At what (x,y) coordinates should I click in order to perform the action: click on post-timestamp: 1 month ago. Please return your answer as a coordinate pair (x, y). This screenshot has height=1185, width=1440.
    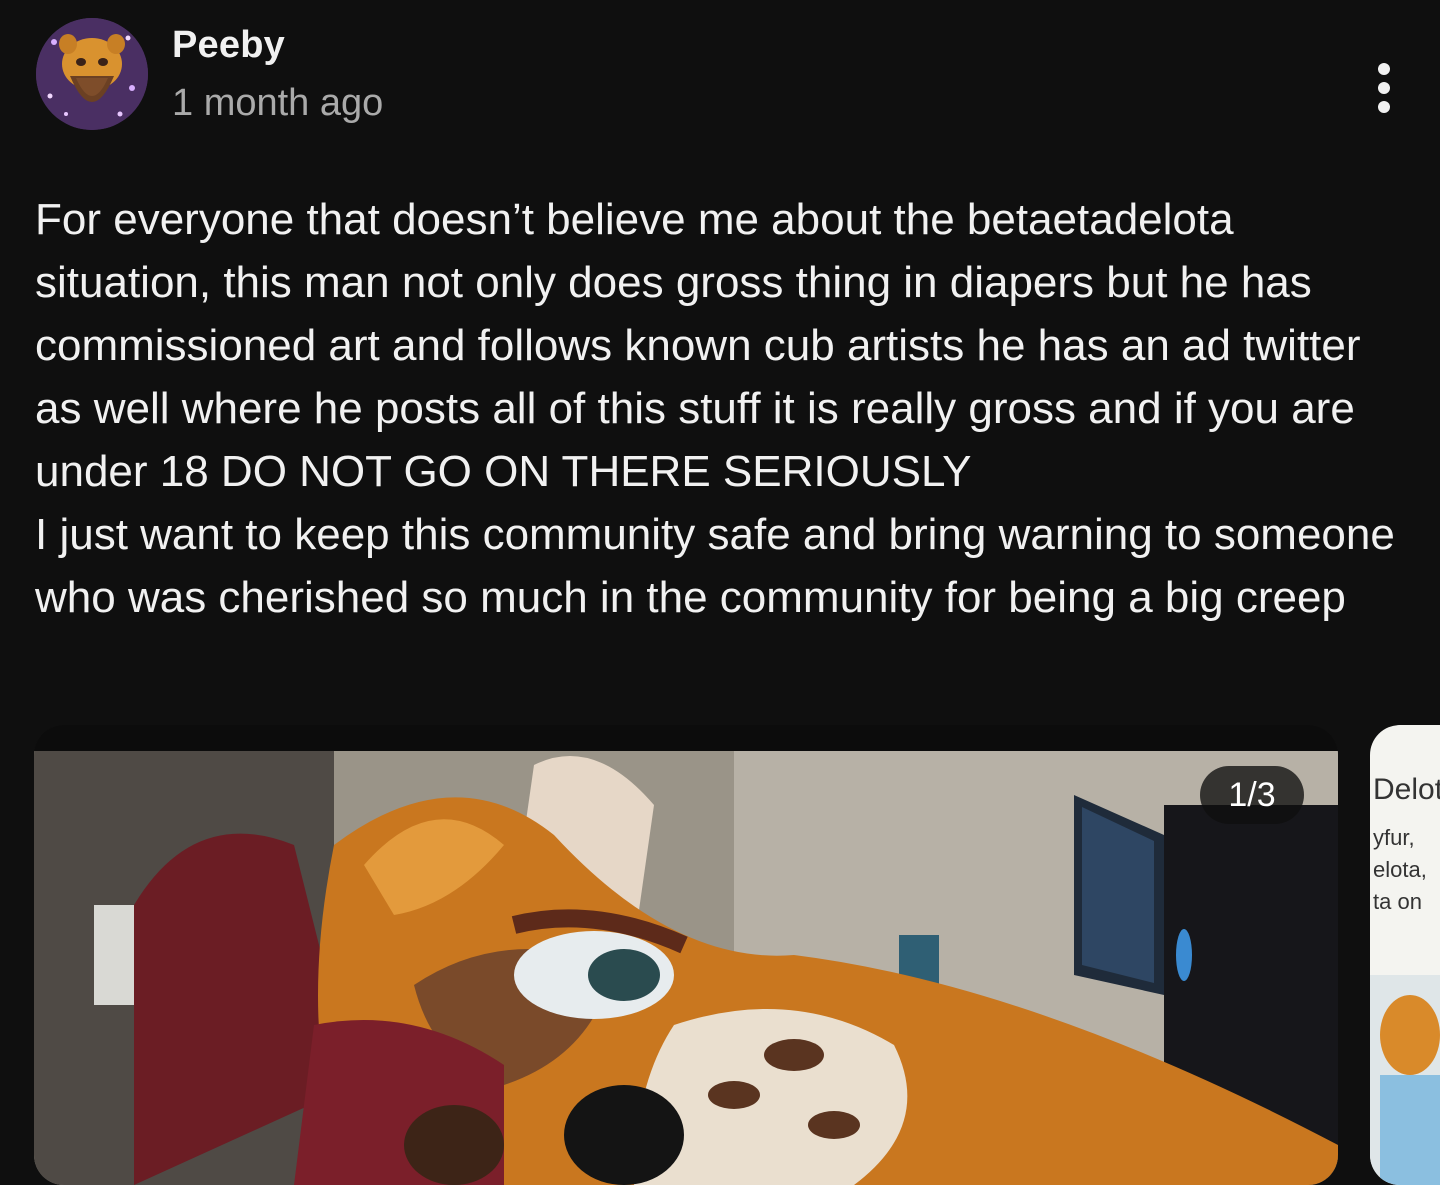
    Looking at the image, I should click on (278, 103).